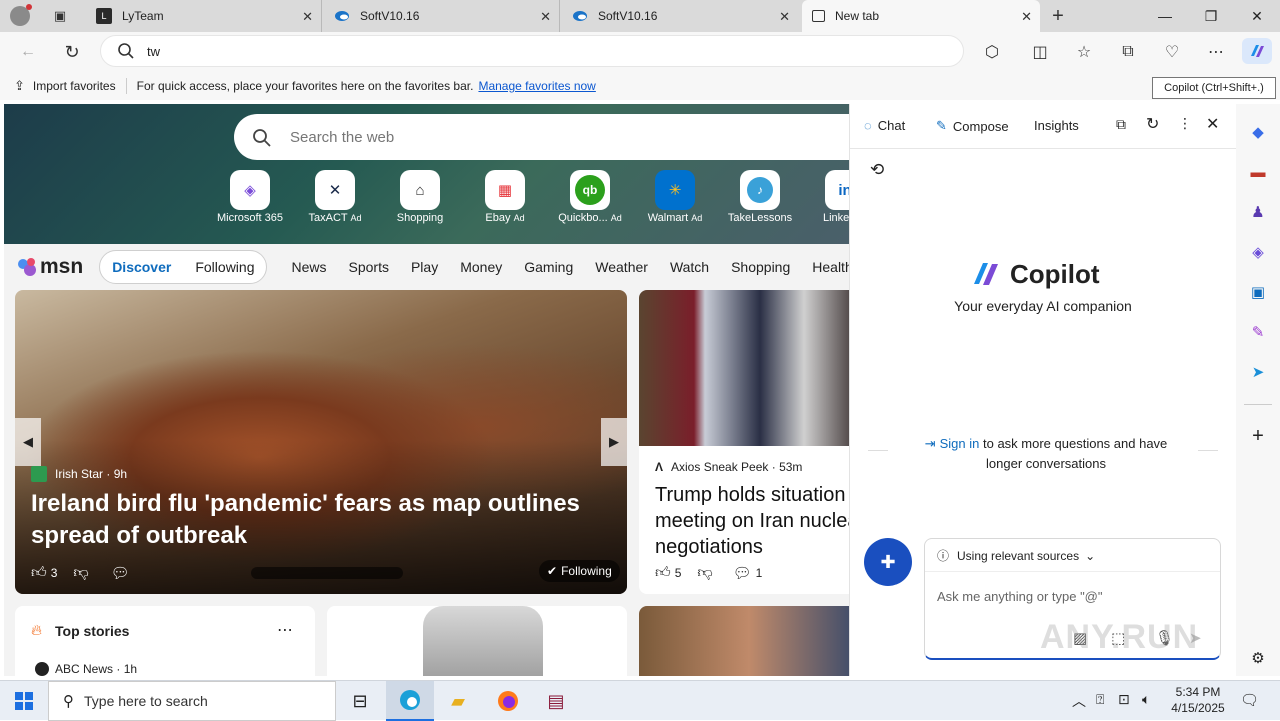  What do you see at coordinates (888, 562) in the screenshot?
I see `new-topic-button: ✚` at bounding box center [888, 562].